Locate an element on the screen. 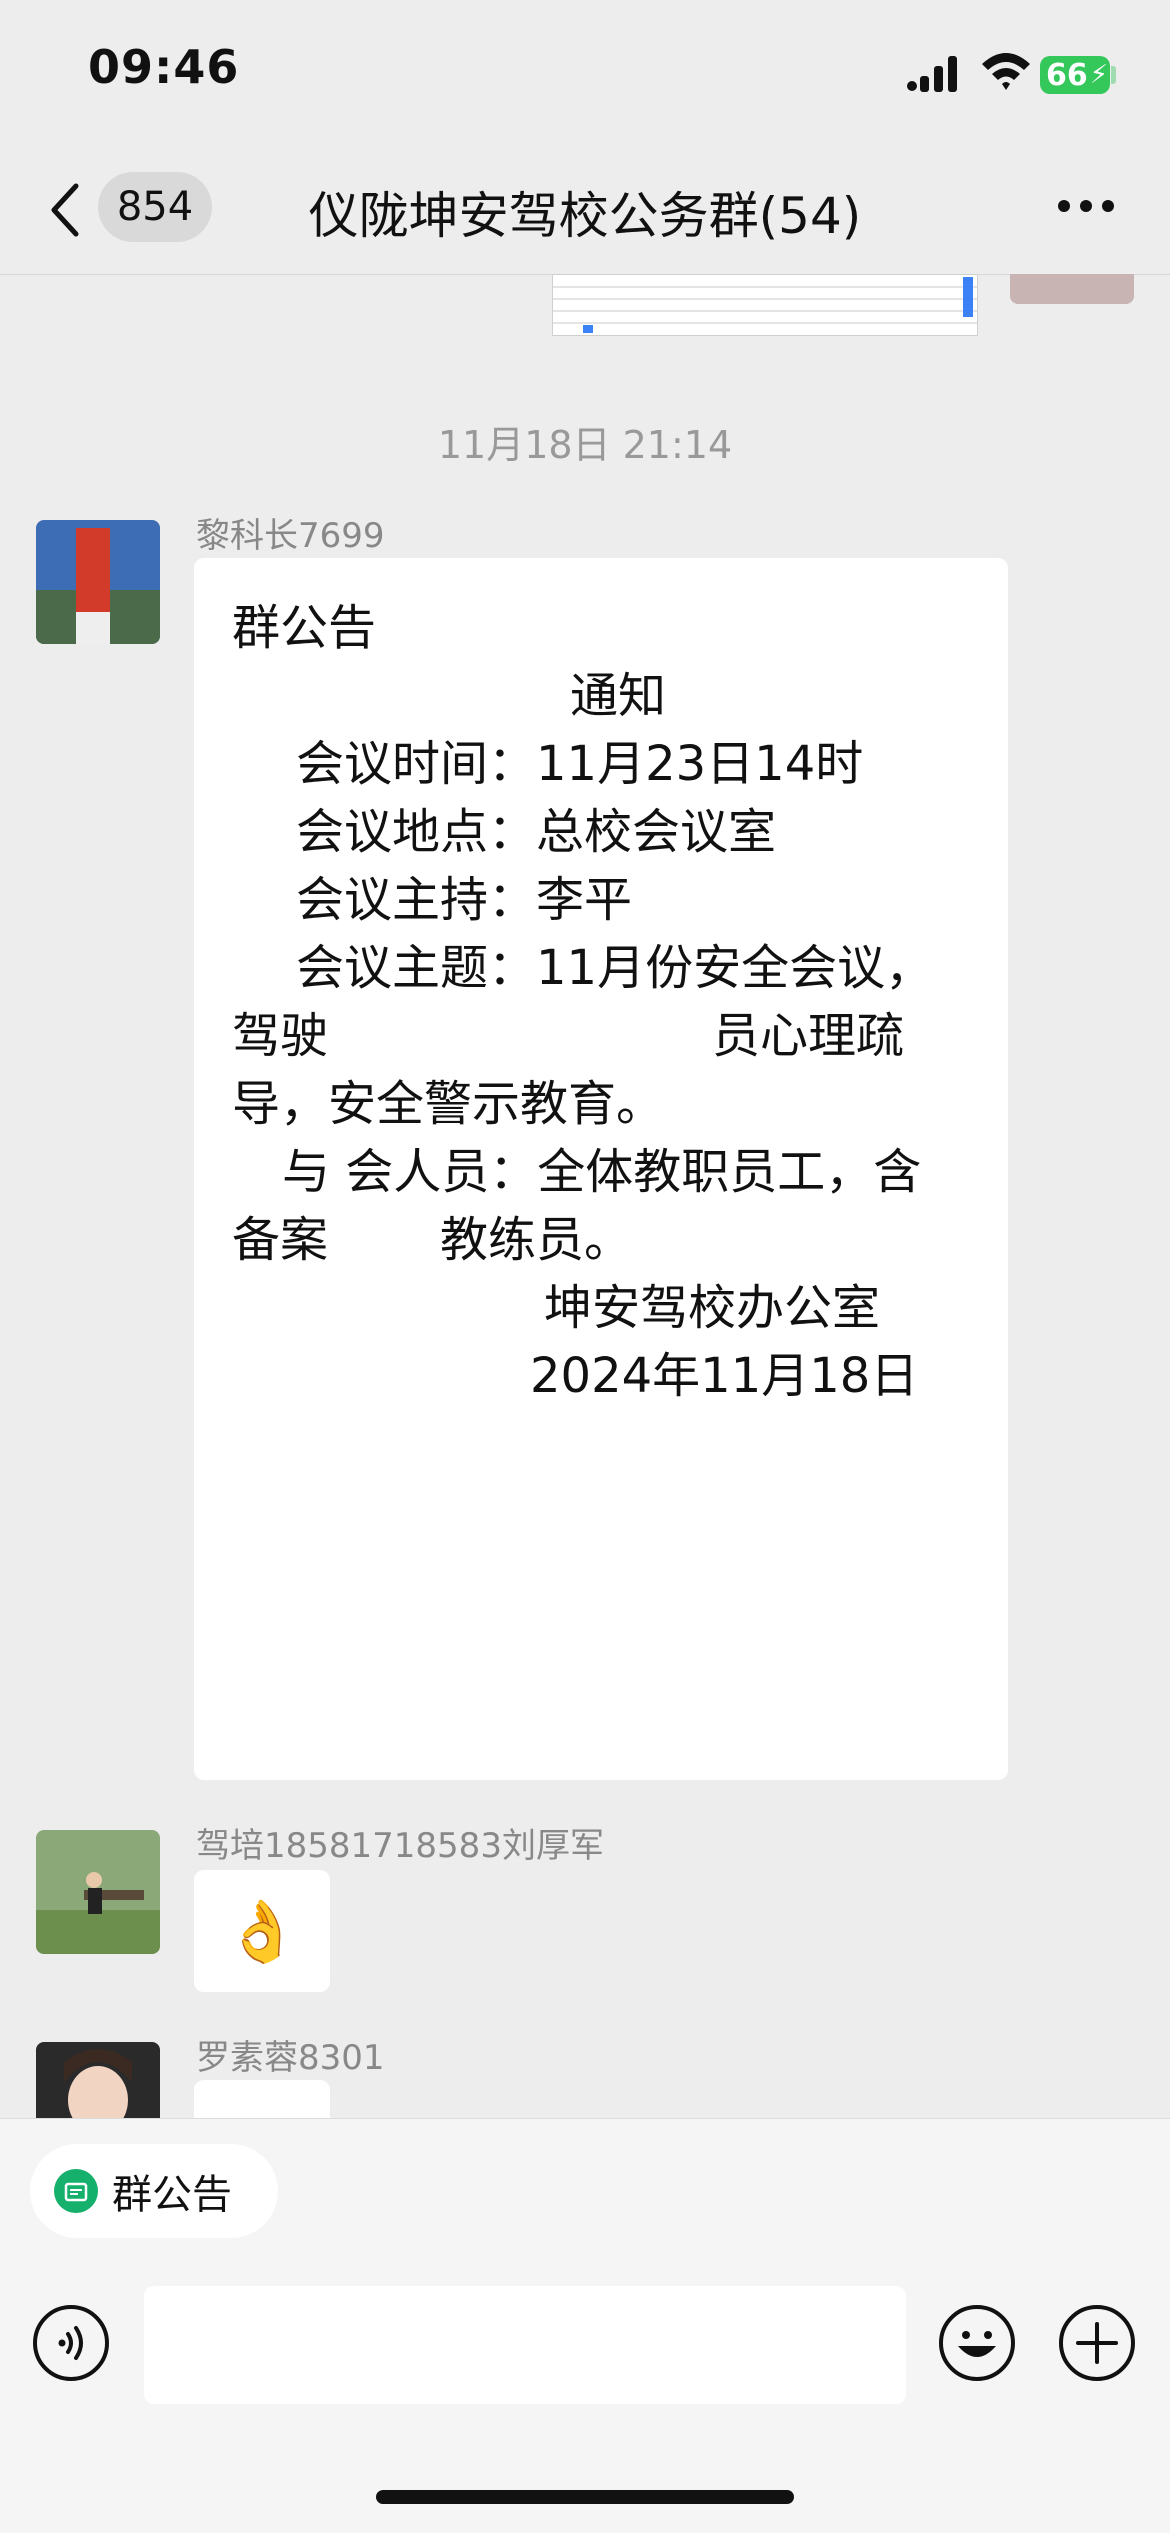  notice-line: 教练员。 is located at coordinates (536, 1240).